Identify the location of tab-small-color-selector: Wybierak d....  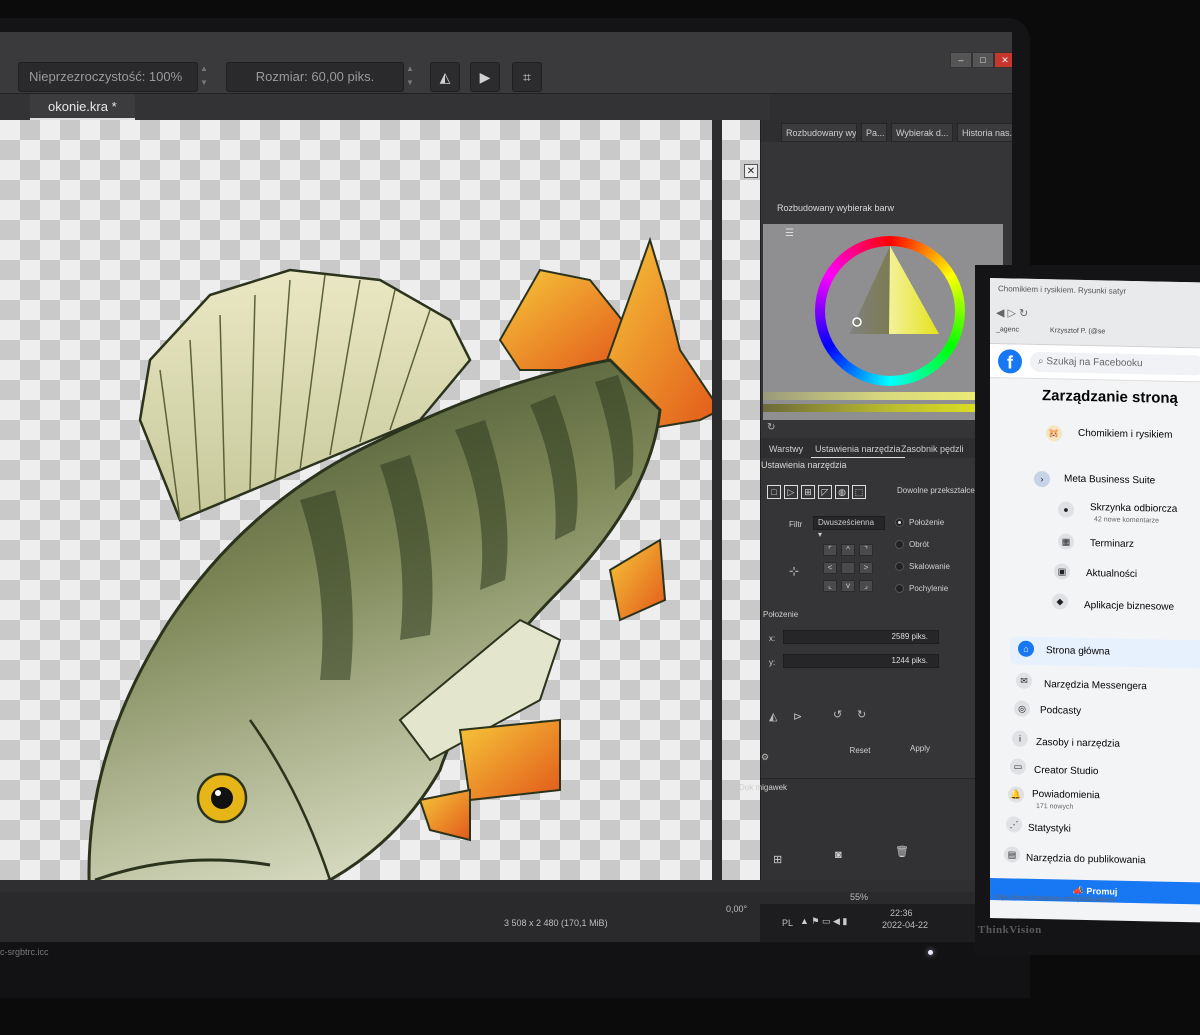
(922, 132).